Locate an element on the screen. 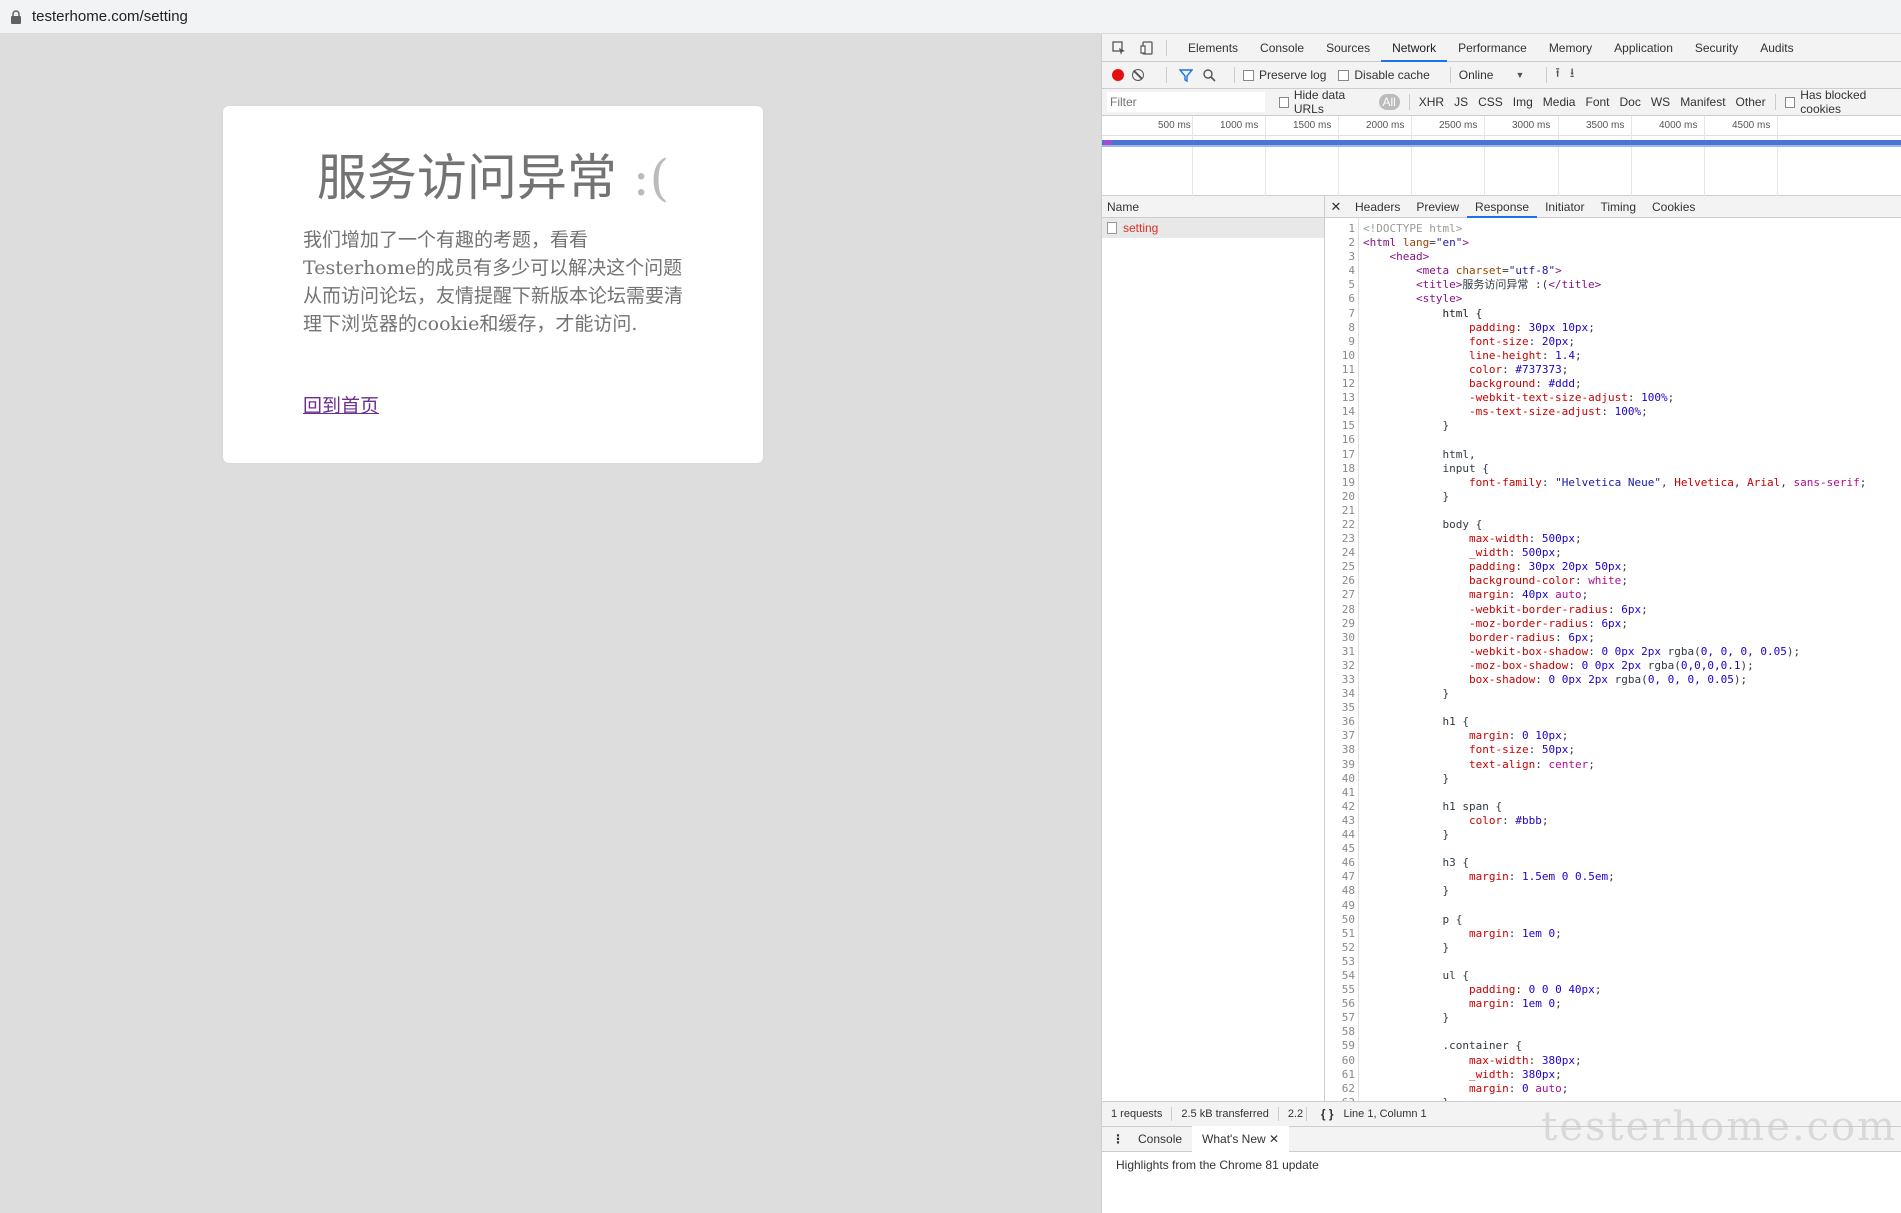 This screenshot has width=1901, height=1213. filter-icon is located at coordinates (1186, 75).